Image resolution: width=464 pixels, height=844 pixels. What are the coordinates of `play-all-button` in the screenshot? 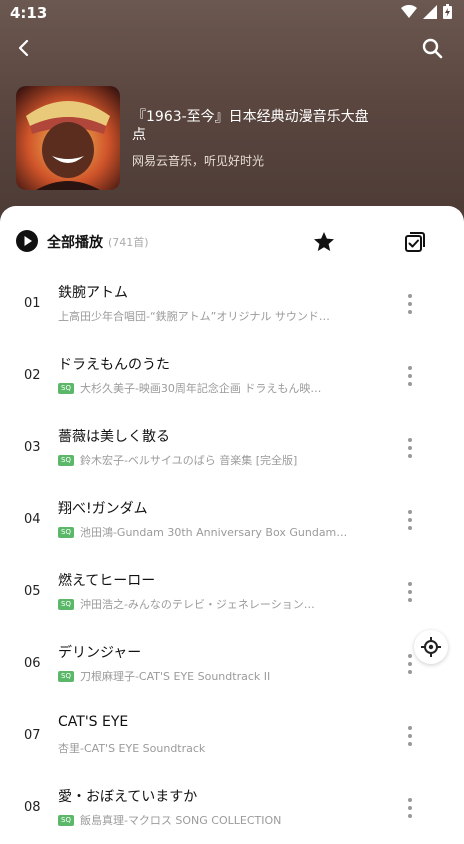 It's located at (27, 241).